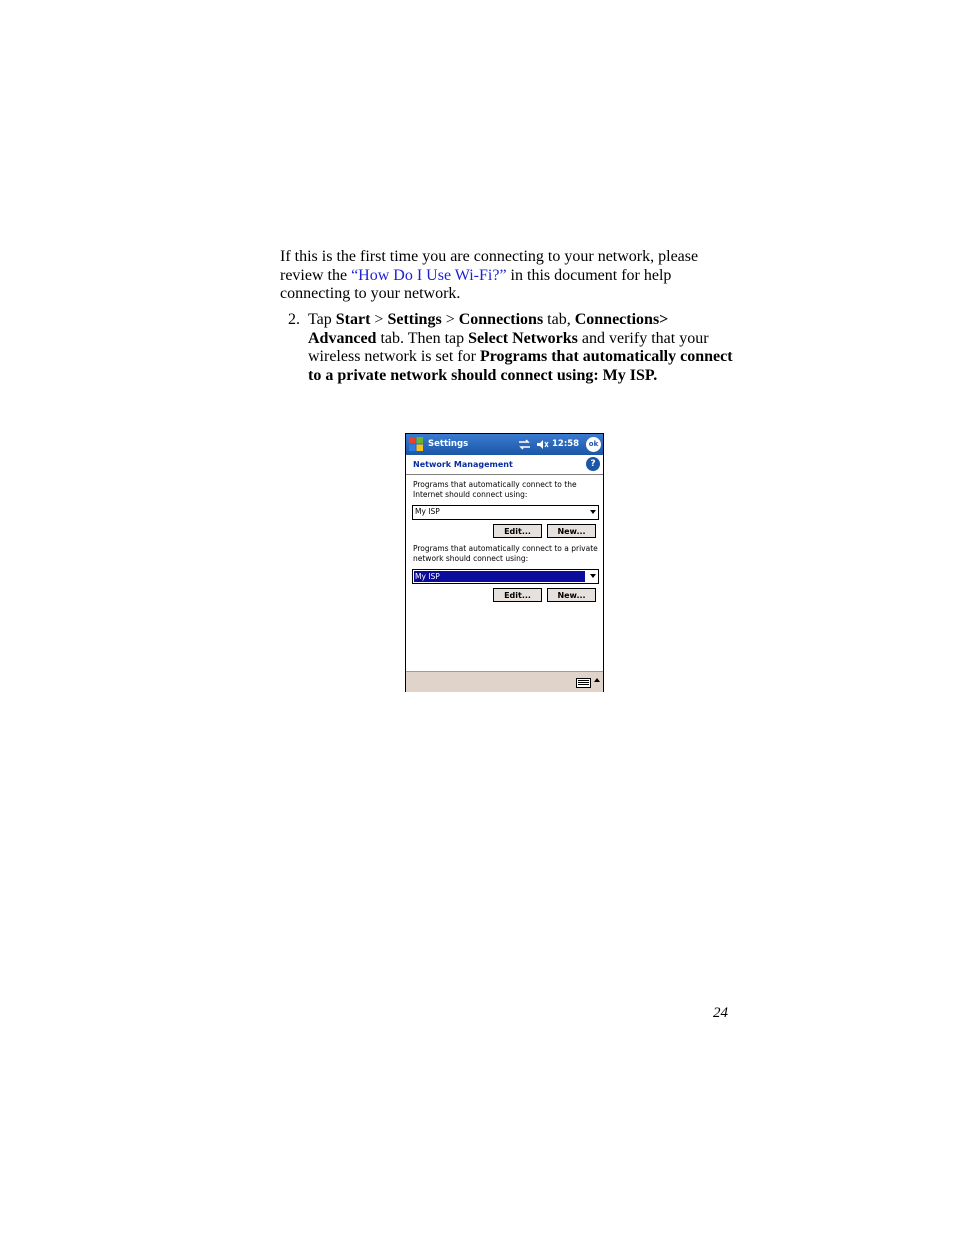 This screenshot has height=1235, width=954. I want to click on page-header: Network Management, so click(504, 465).